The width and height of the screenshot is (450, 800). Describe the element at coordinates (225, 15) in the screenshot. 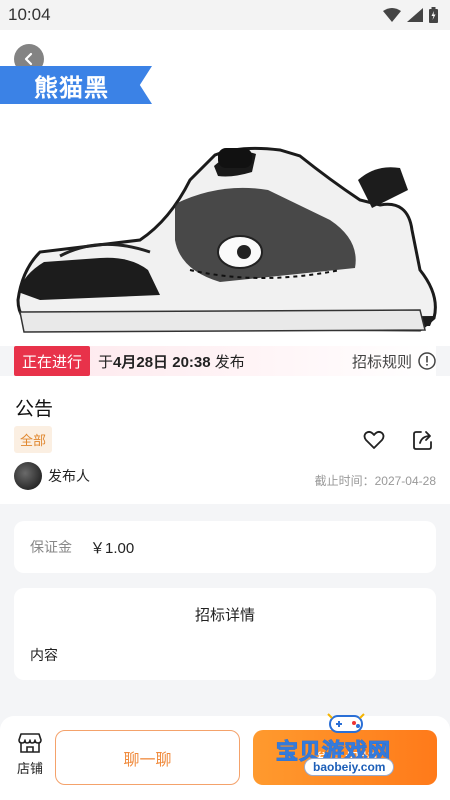

I see `status-bar: 10:04` at that location.